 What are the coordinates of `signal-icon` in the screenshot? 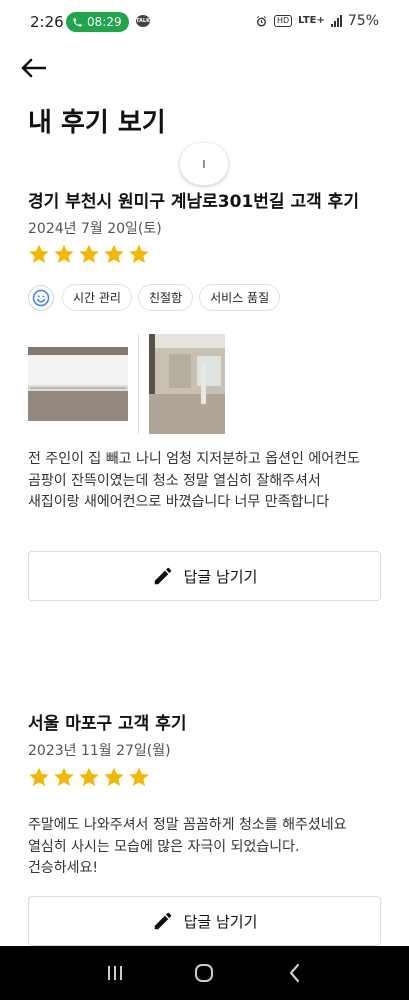 It's located at (336, 21).